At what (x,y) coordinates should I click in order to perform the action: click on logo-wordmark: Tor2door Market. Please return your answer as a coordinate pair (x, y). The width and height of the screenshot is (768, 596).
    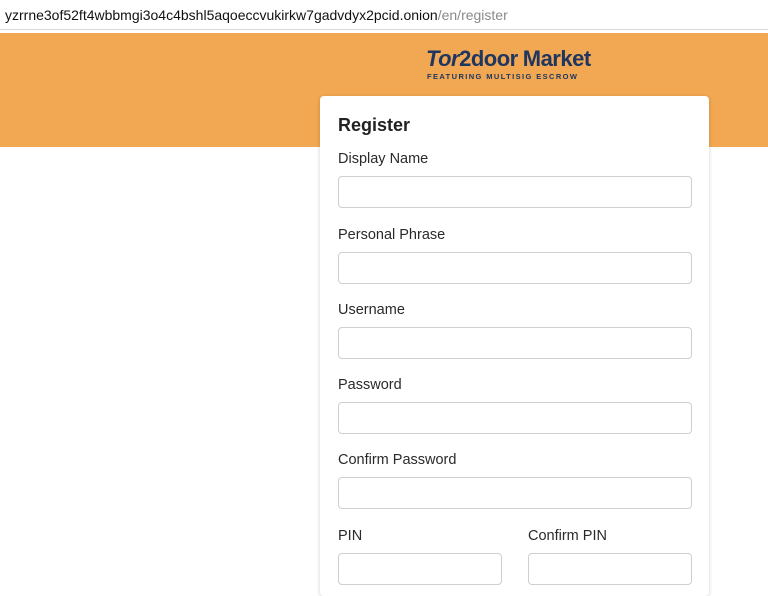
    Looking at the image, I should click on (508, 59).